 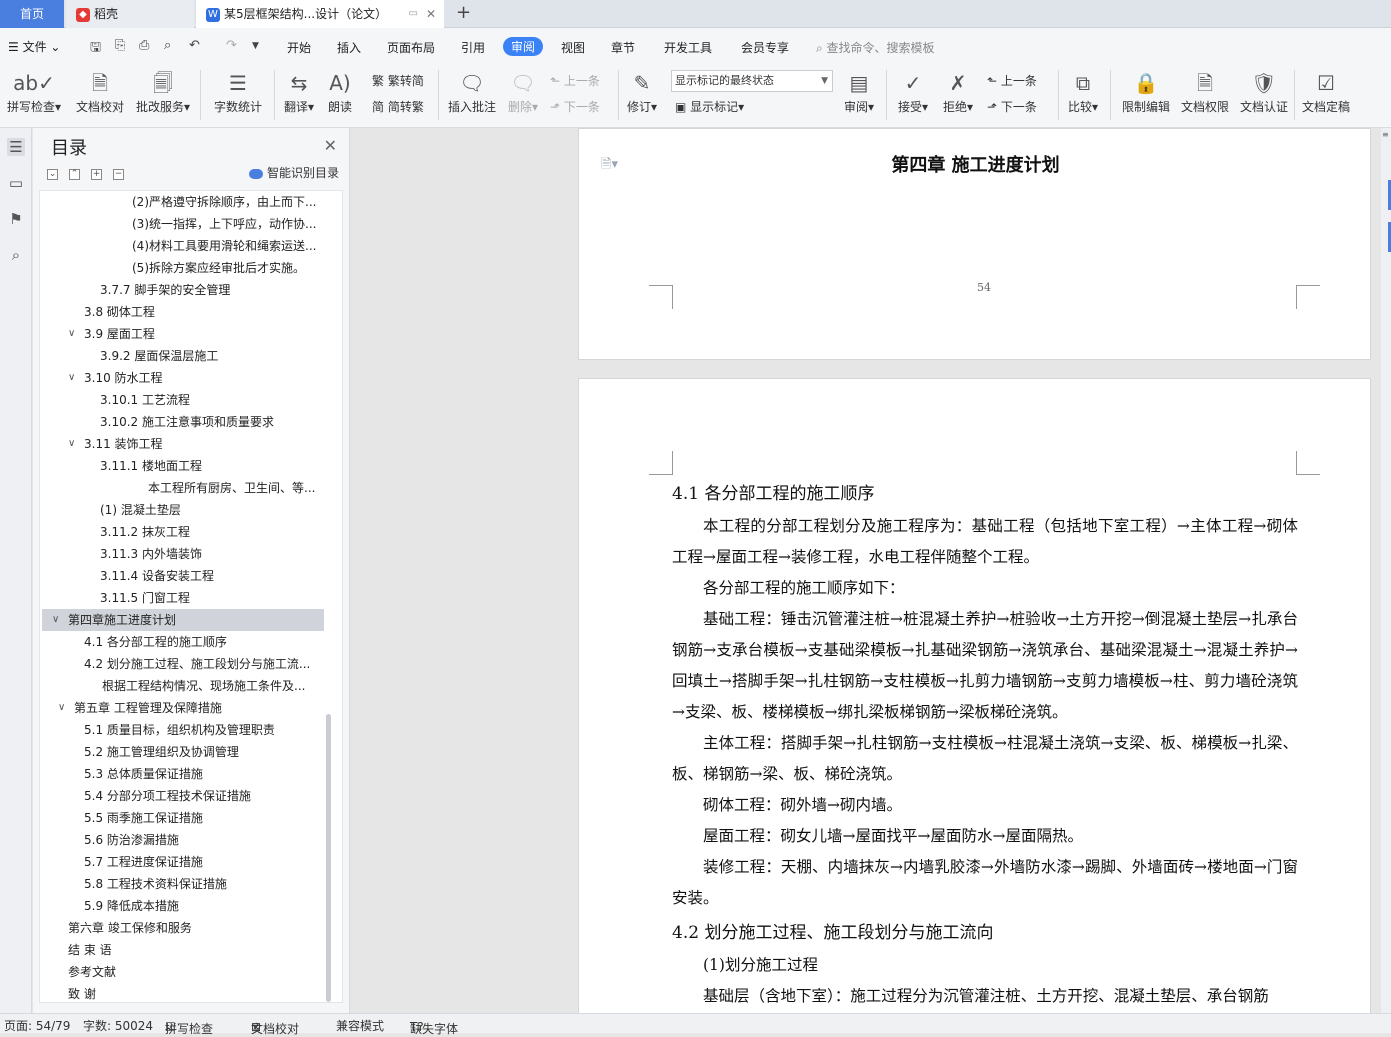 What do you see at coordinates (210, 290) in the screenshot?
I see `toc-item: 3.7.7 脚手架的安全管理` at bounding box center [210, 290].